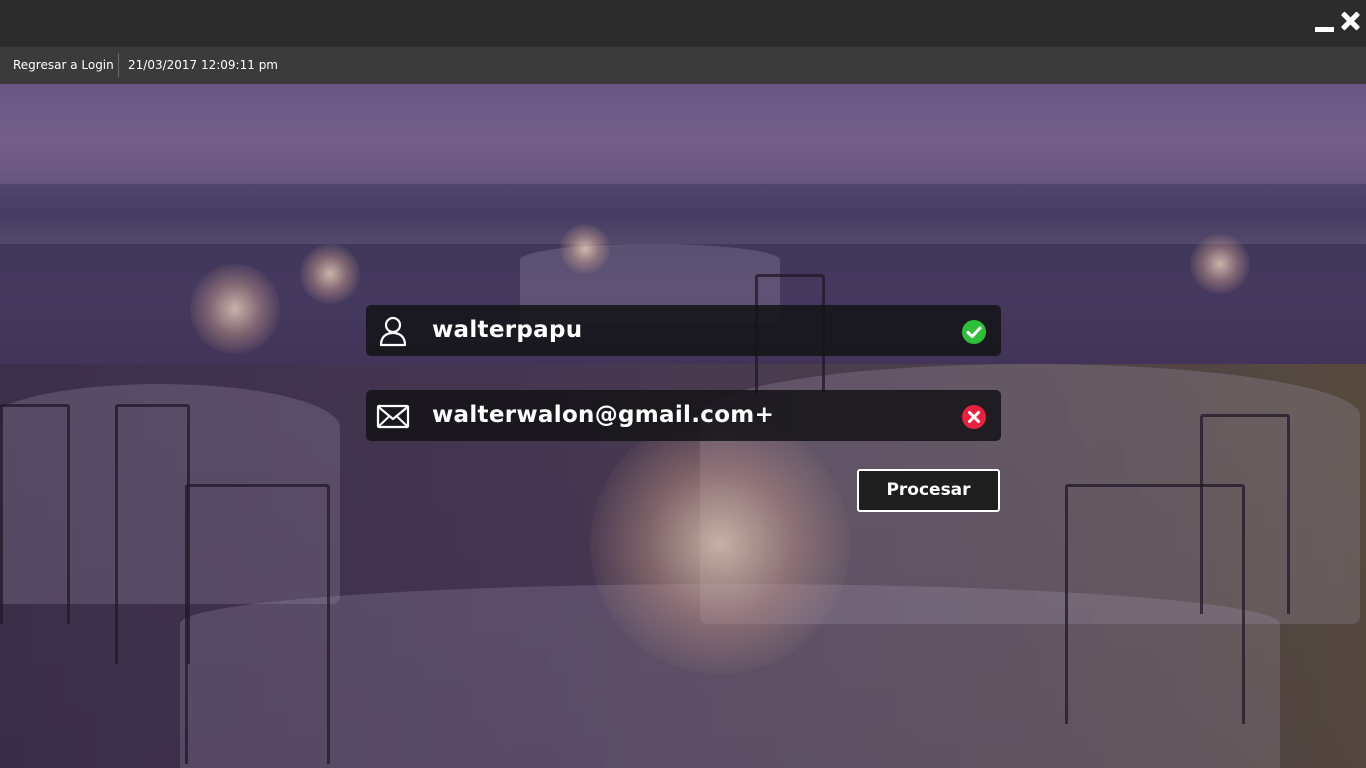  I want to click on email-field: walterwalon@gmail.com+, so click(683, 415).